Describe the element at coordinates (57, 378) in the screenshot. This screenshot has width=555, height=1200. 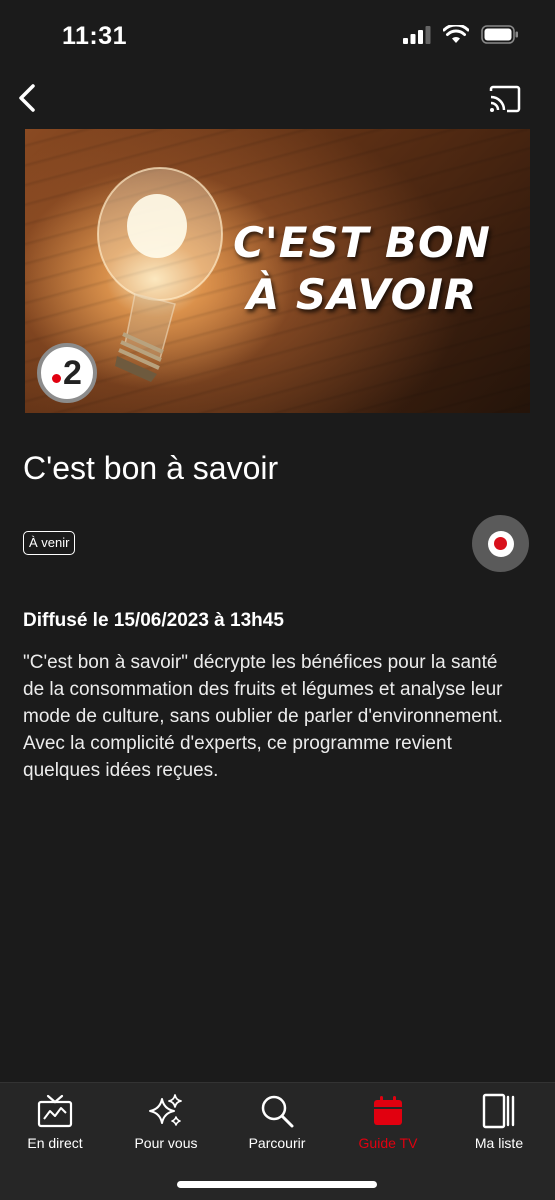
I see `channel-logo-dot` at that location.